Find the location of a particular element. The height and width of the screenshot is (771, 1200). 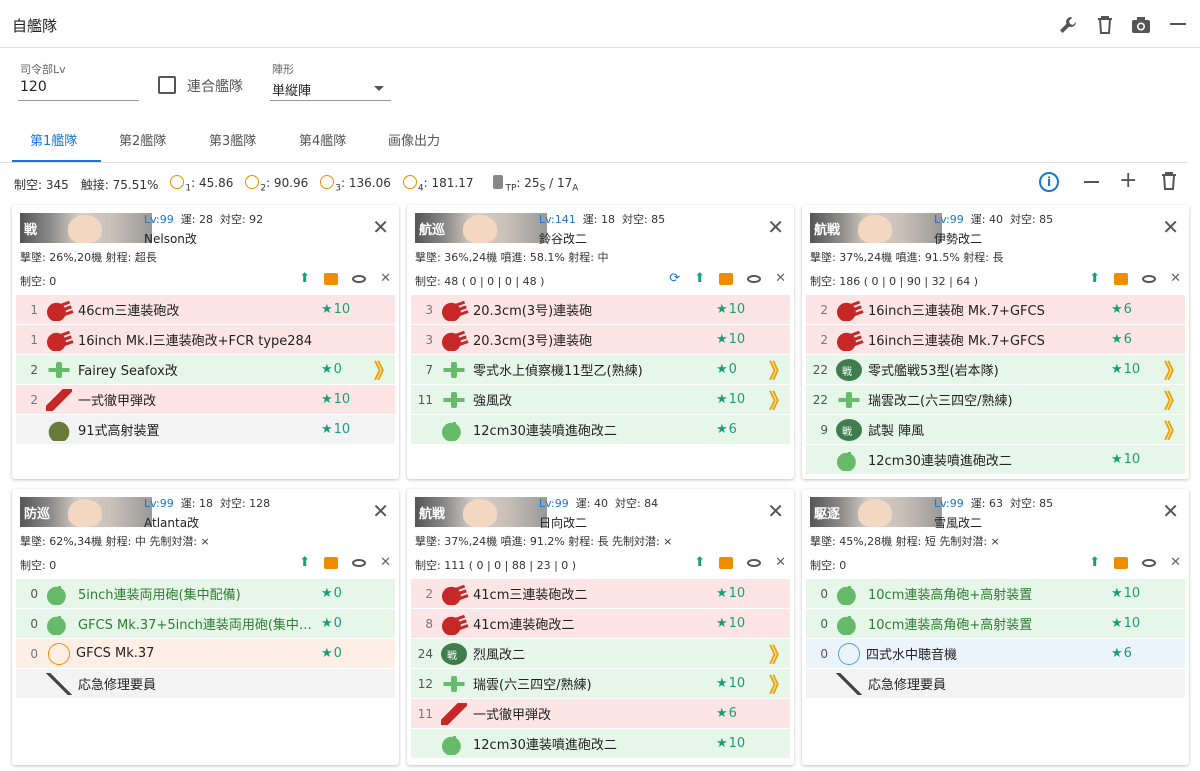

chevron-down-icon is located at coordinates (379, 88).